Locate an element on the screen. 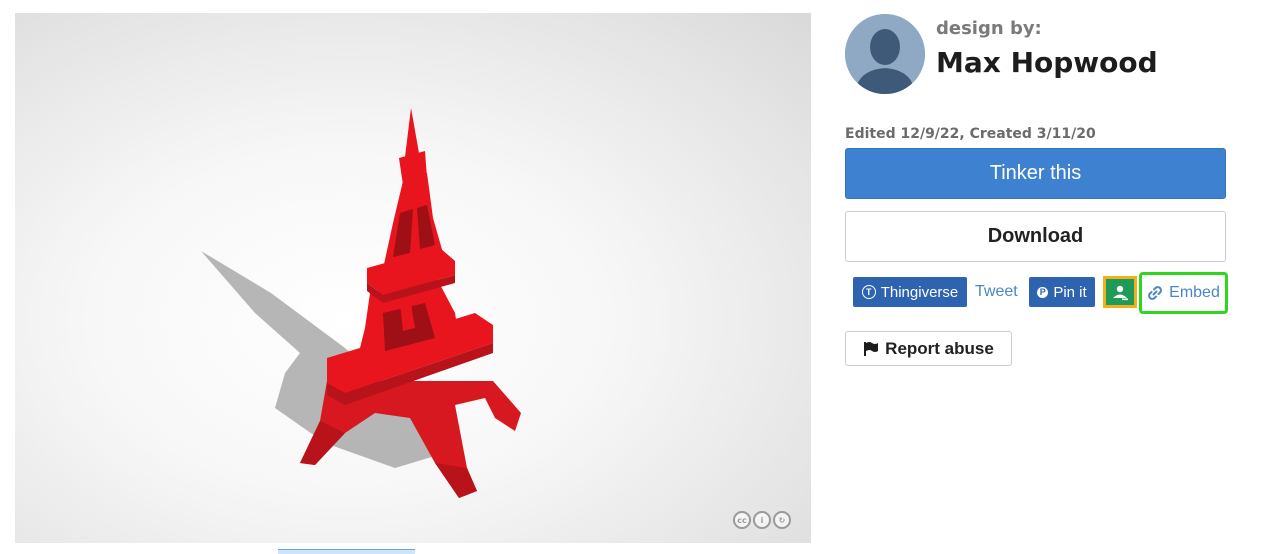 This screenshot has width=1280, height=554. tower-spire is located at coordinates (412, 132).